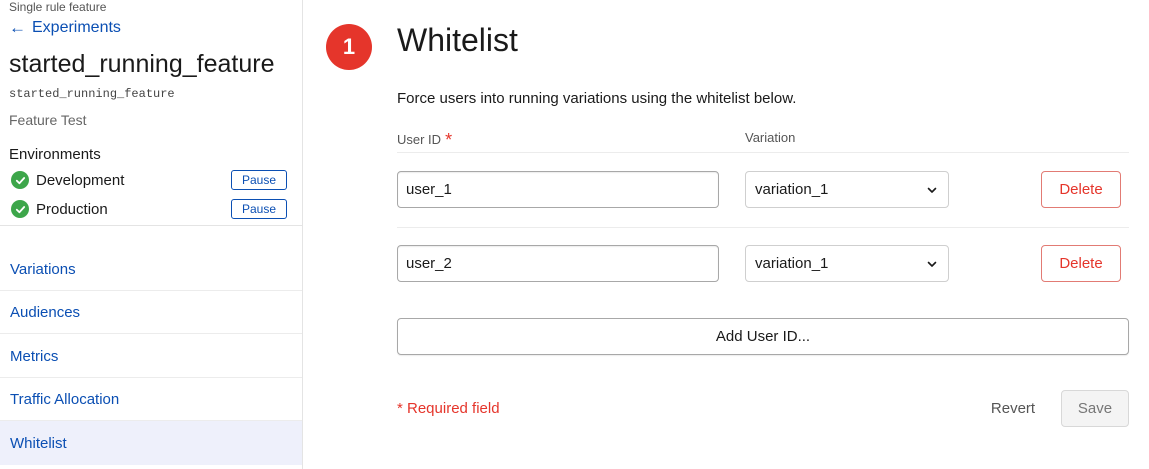 The width and height of the screenshot is (1149, 469). Describe the element at coordinates (17, 27) in the screenshot. I see `arrow-left-icon: ←` at that location.